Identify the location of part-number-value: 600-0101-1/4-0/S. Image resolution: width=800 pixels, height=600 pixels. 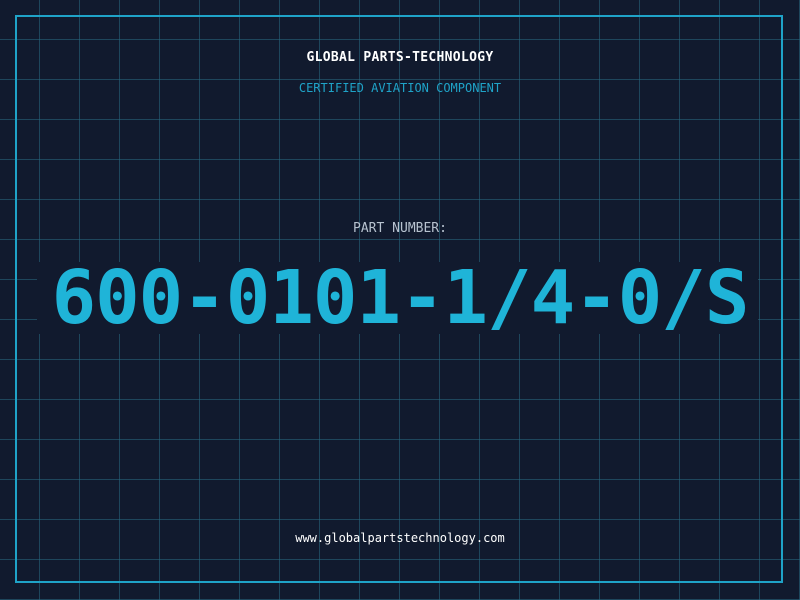
(400, 298).